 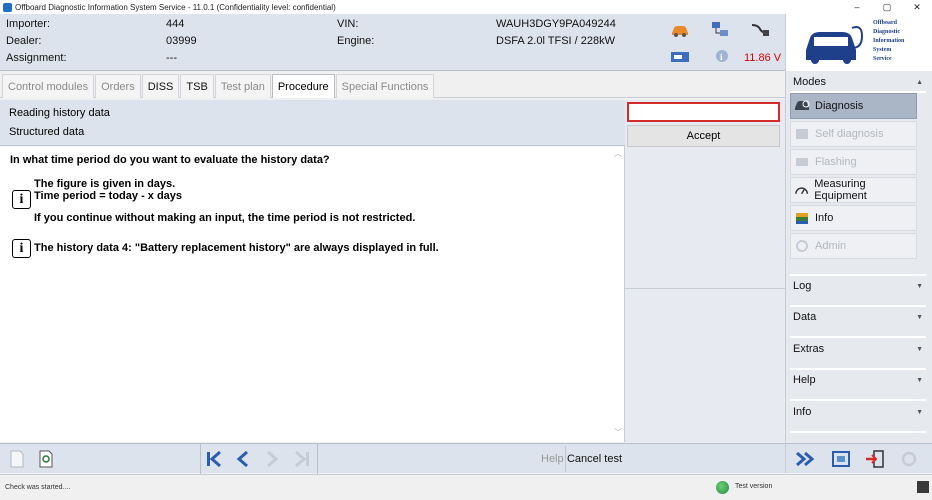 I want to click on panel-divider, so click(x=705, y=288).